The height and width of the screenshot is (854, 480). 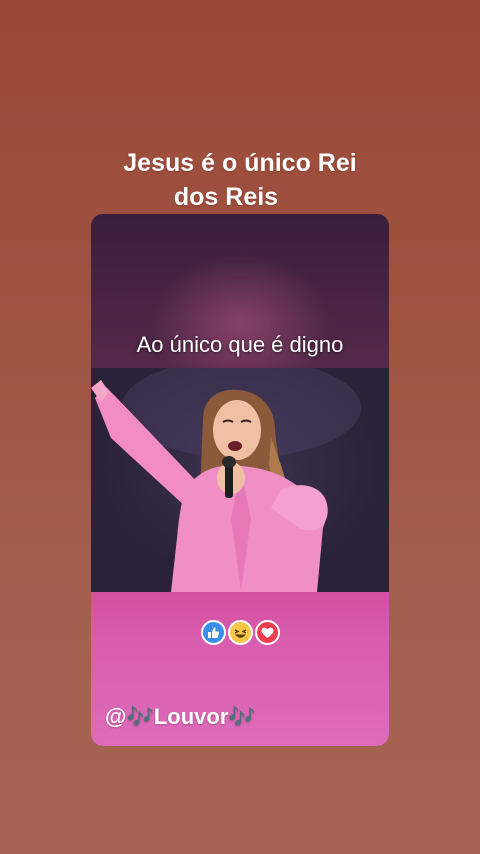 What do you see at coordinates (240, 291) in the screenshot?
I see `video-top-band: Ao único que é digno` at bounding box center [240, 291].